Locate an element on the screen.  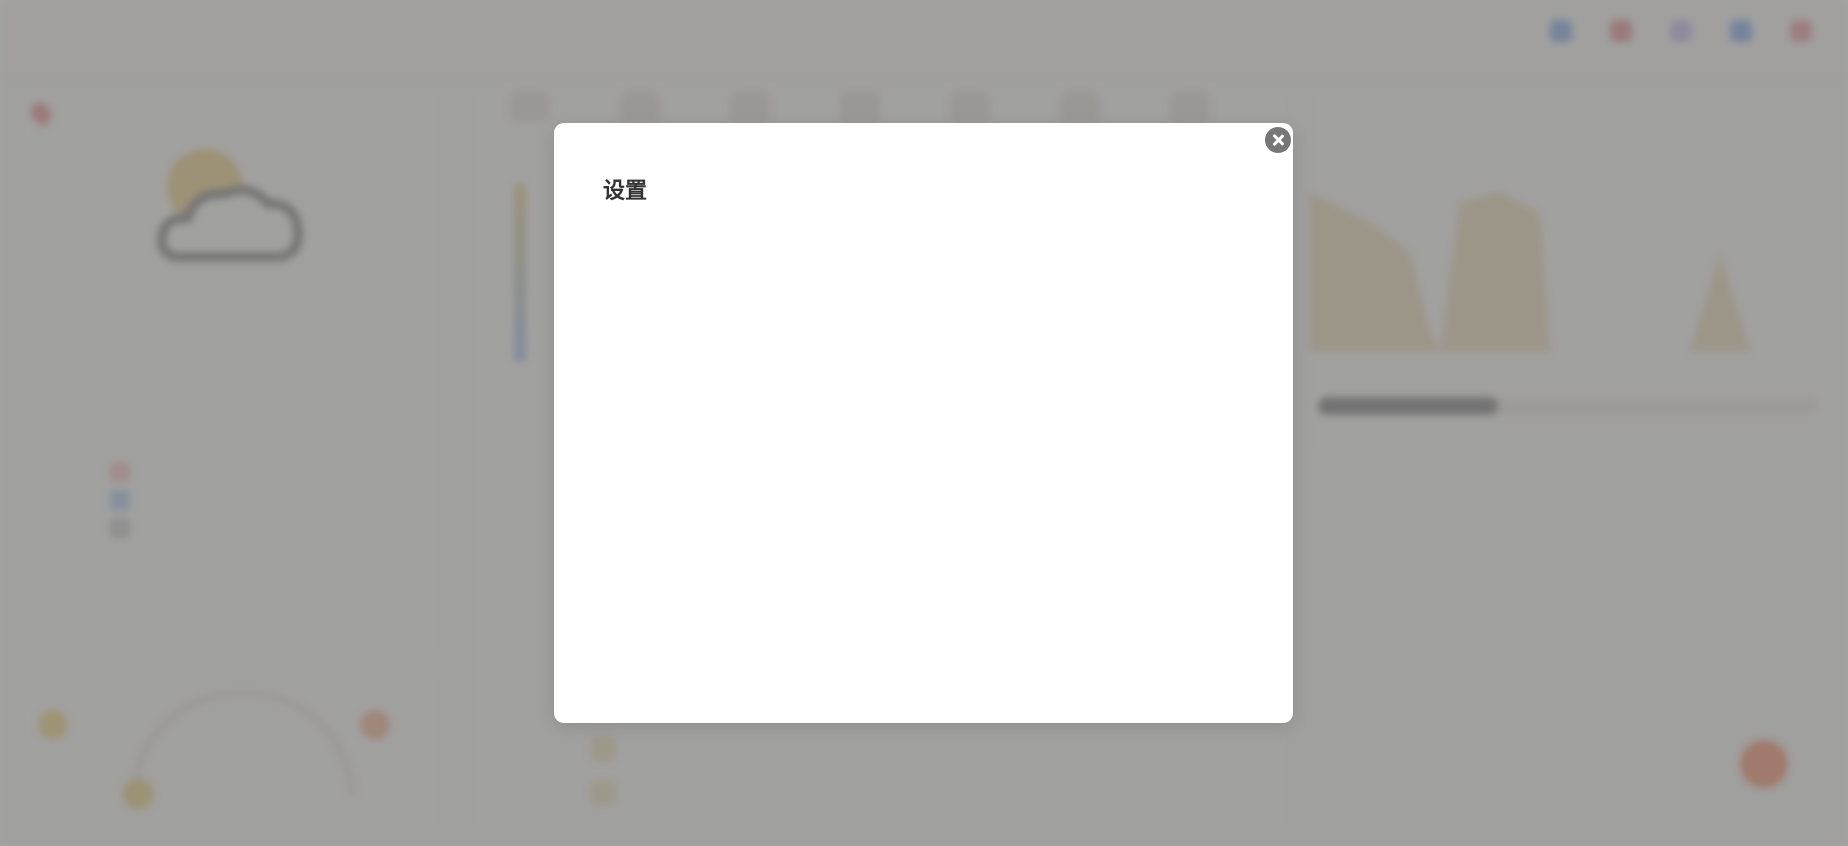
close-icon is located at coordinates (1278, 140).